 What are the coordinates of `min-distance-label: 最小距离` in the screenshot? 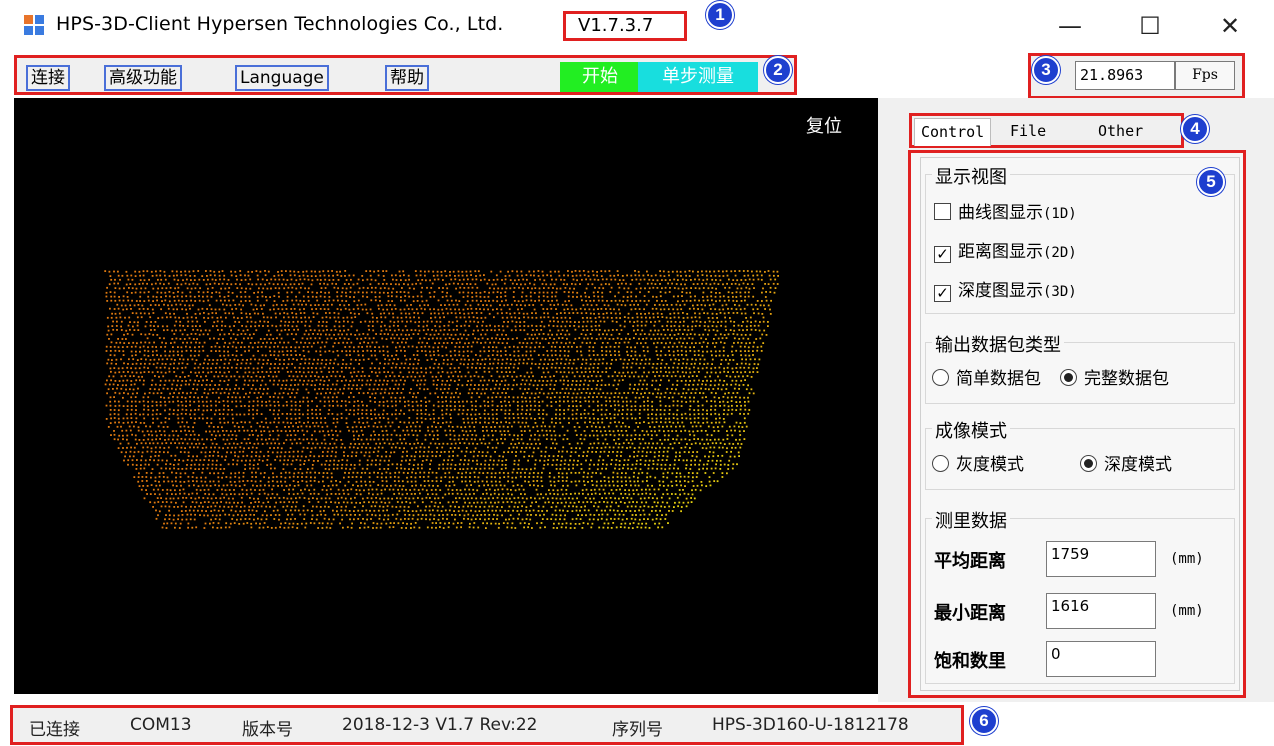 It's located at (970, 613).